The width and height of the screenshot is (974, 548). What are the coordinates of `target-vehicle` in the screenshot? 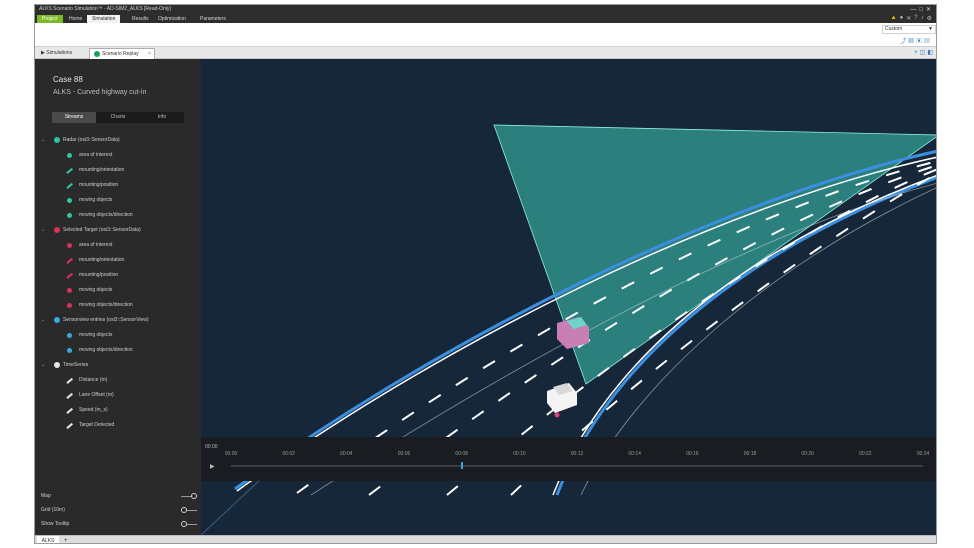 It's located at (573, 333).